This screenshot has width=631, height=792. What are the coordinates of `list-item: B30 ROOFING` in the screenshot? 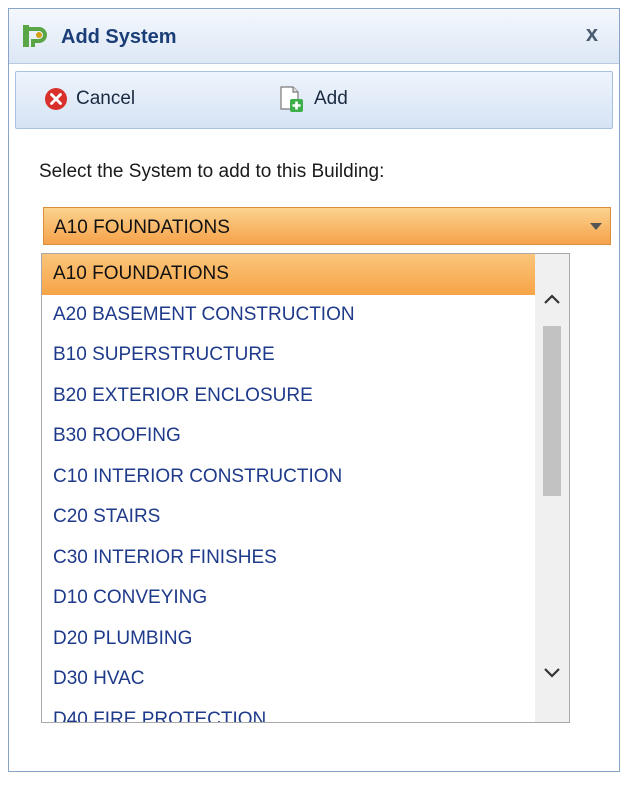 It's located at (289, 436).